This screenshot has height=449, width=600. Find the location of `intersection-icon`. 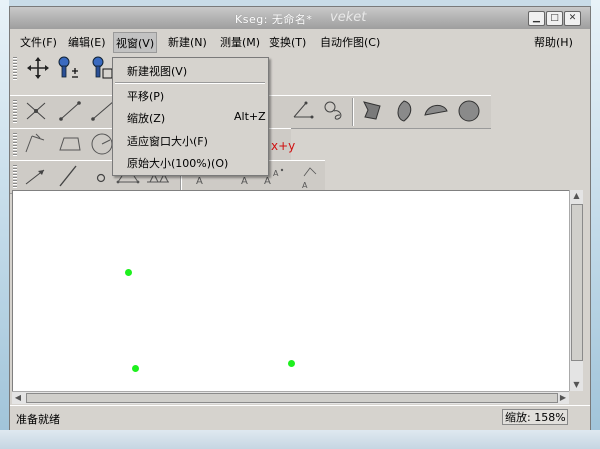

intersection-icon is located at coordinates (36, 111).